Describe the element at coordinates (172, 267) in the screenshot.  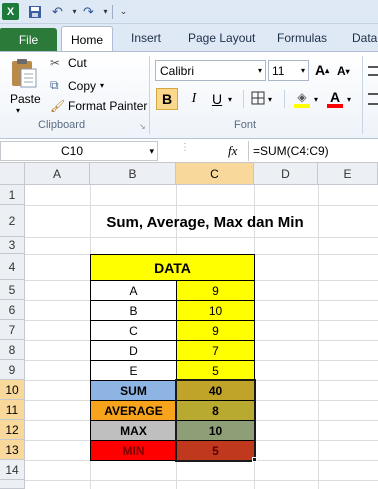
I see `data-header-cell: DATA` at that location.